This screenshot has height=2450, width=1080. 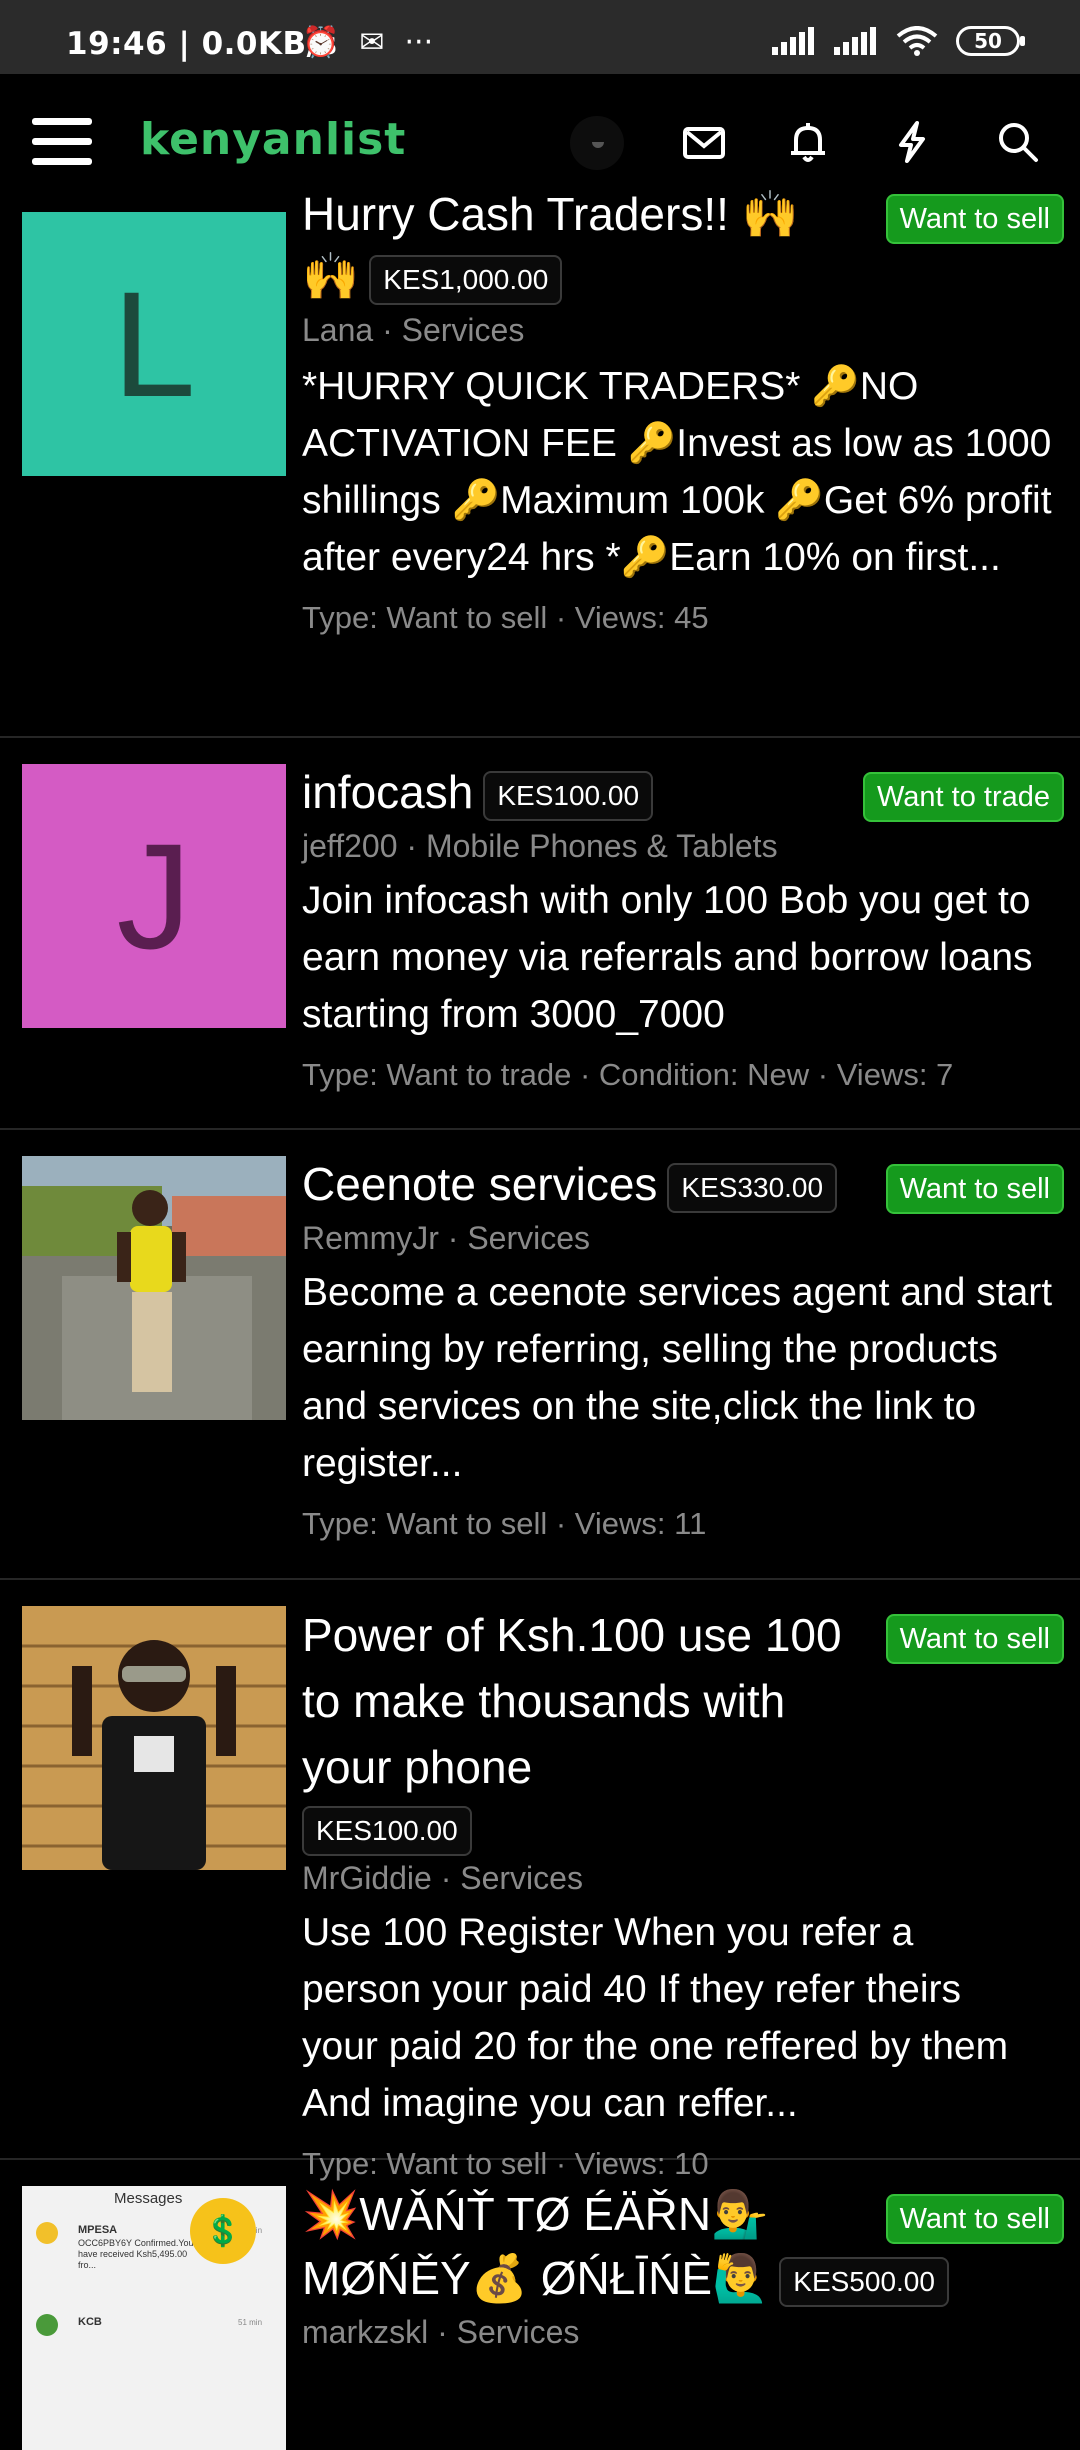 I want to click on listing-title-row: Ceenote services KES330.00, so click(x=683, y=1184).